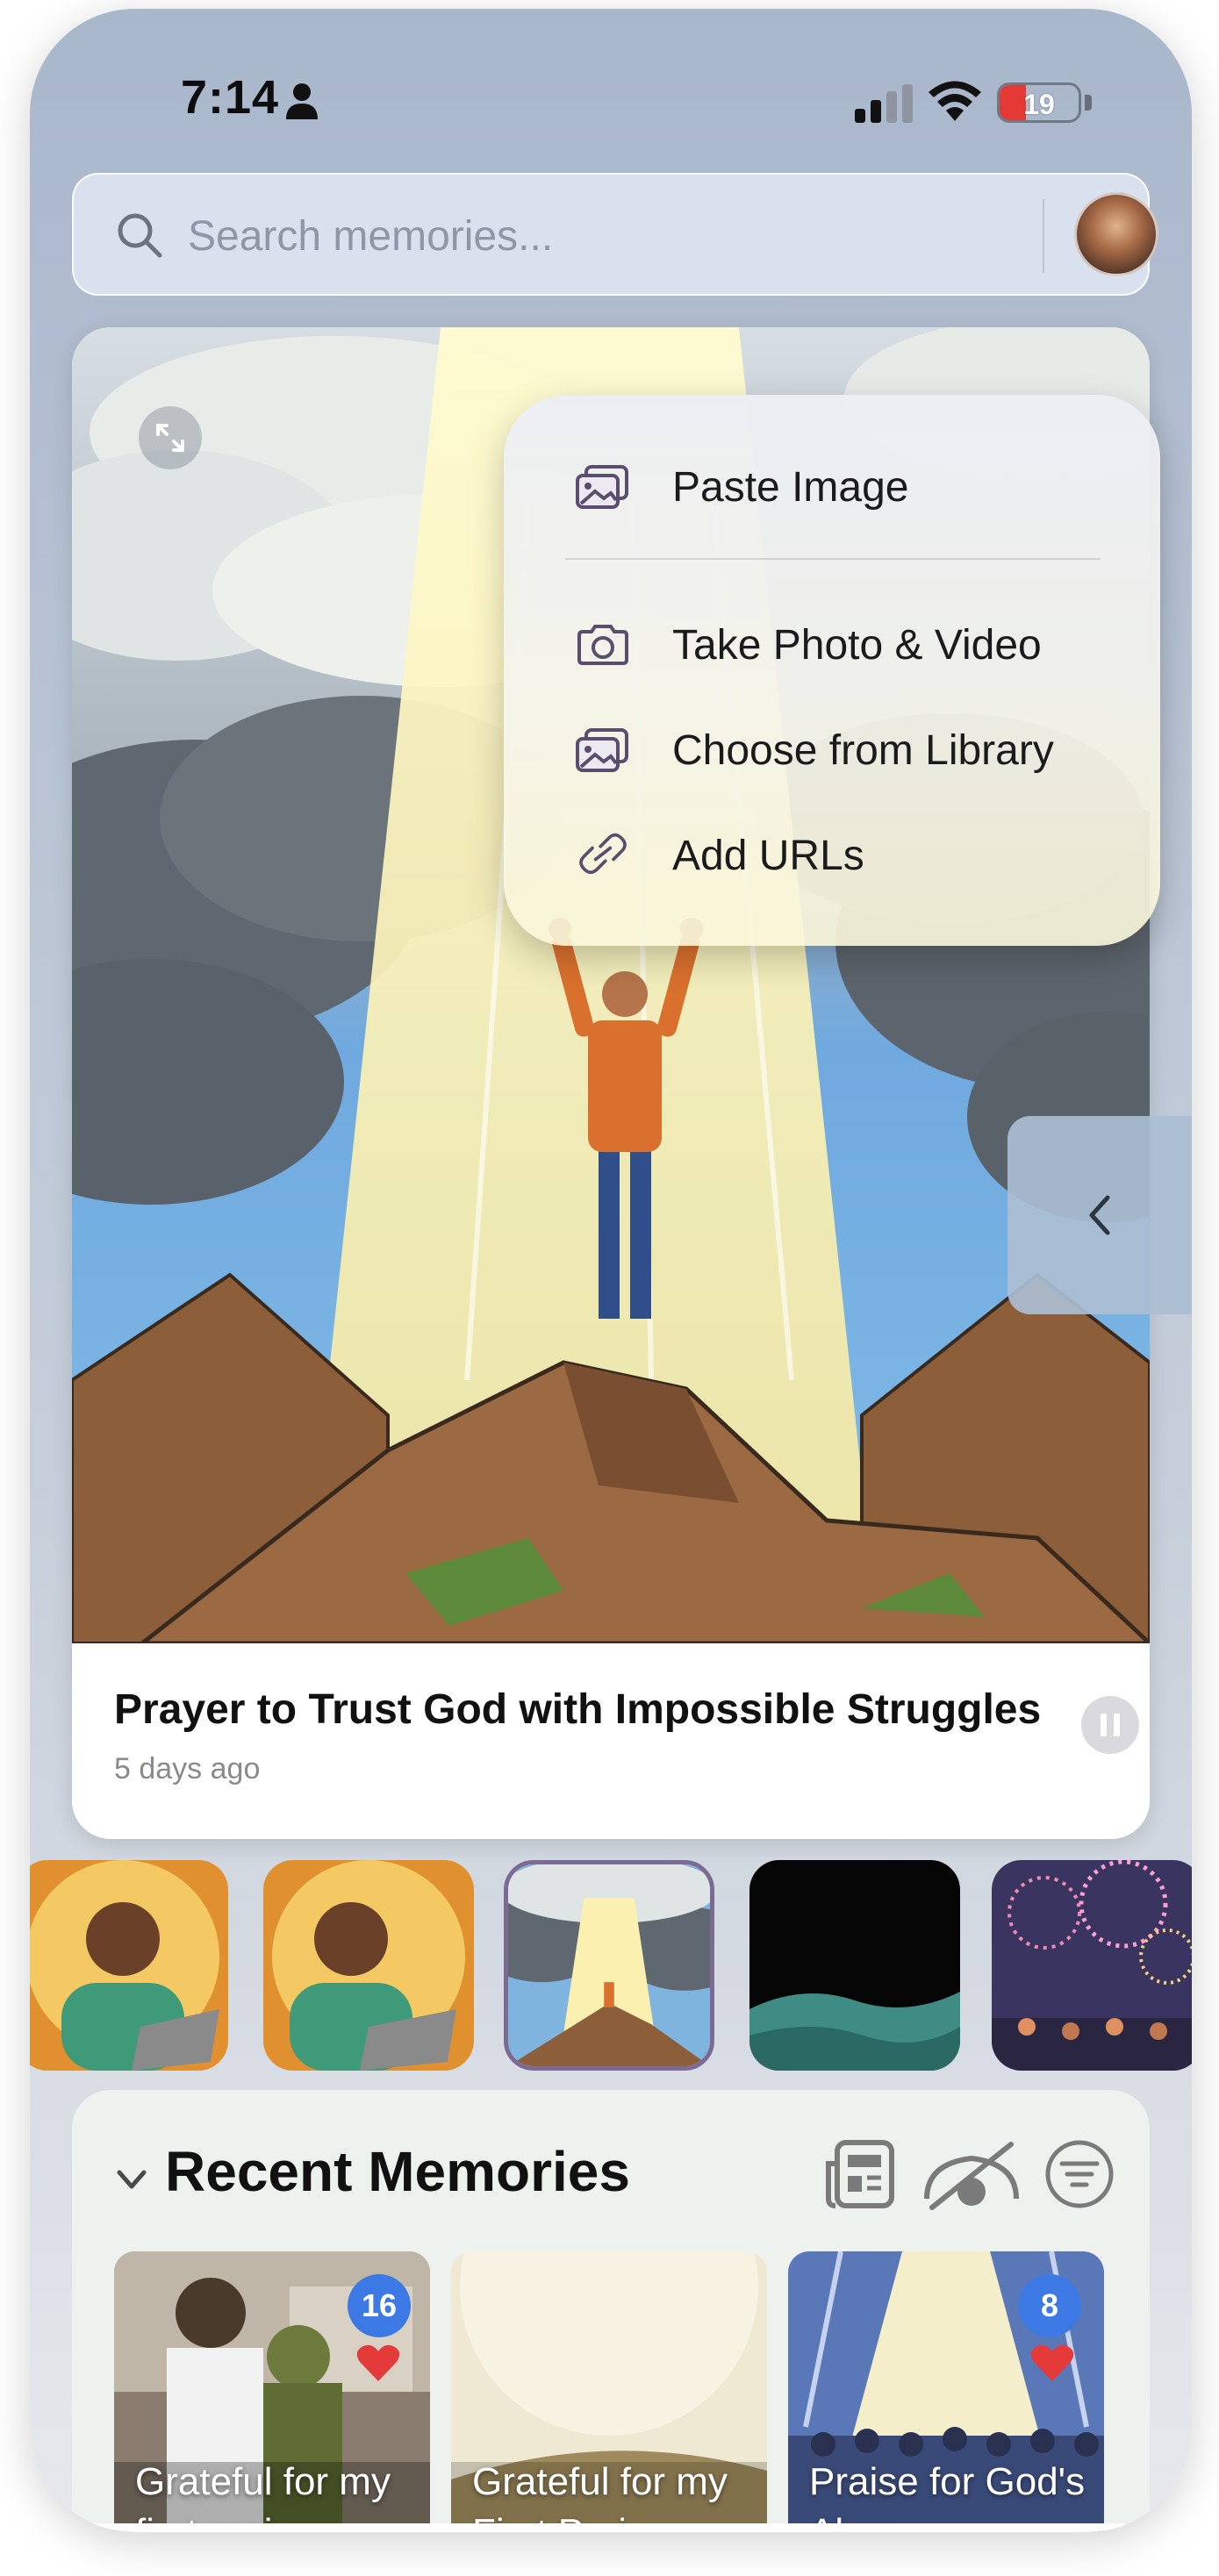  Describe the element at coordinates (140, 235) in the screenshot. I see `search-icon` at that location.